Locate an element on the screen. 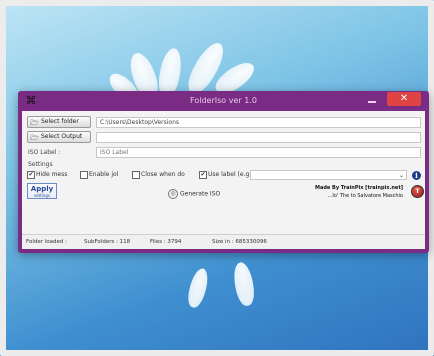  output-path-field is located at coordinates (258, 137).